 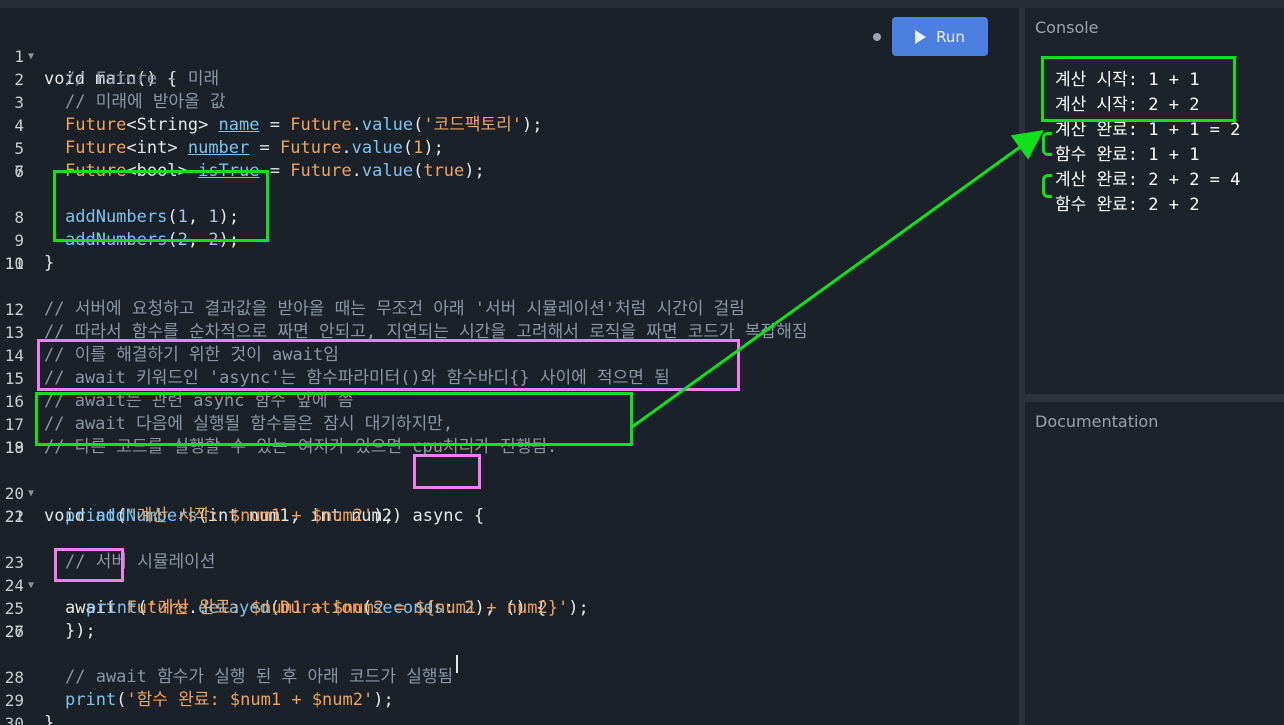 What do you see at coordinates (171, 355) in the screenshot?
I see `code-line: 14// 이를 해결하기 위한 것이 await임` at bounding box center [171, 355].